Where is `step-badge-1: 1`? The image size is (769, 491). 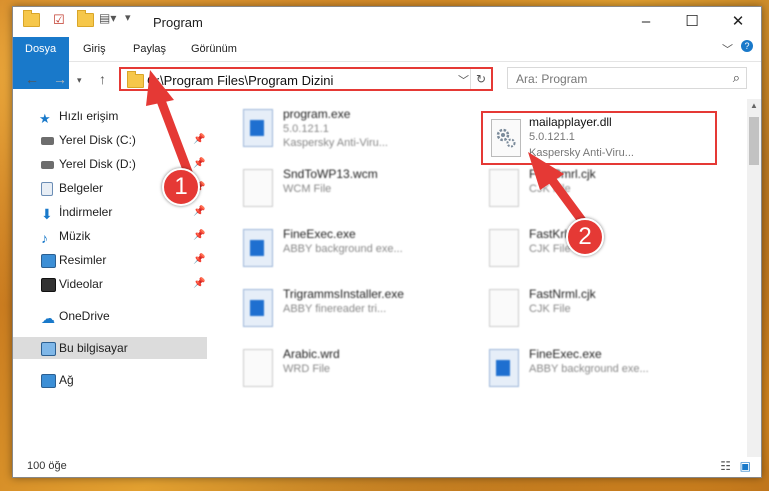 step-badge-1: 1 is located at coordinates (181, 187).